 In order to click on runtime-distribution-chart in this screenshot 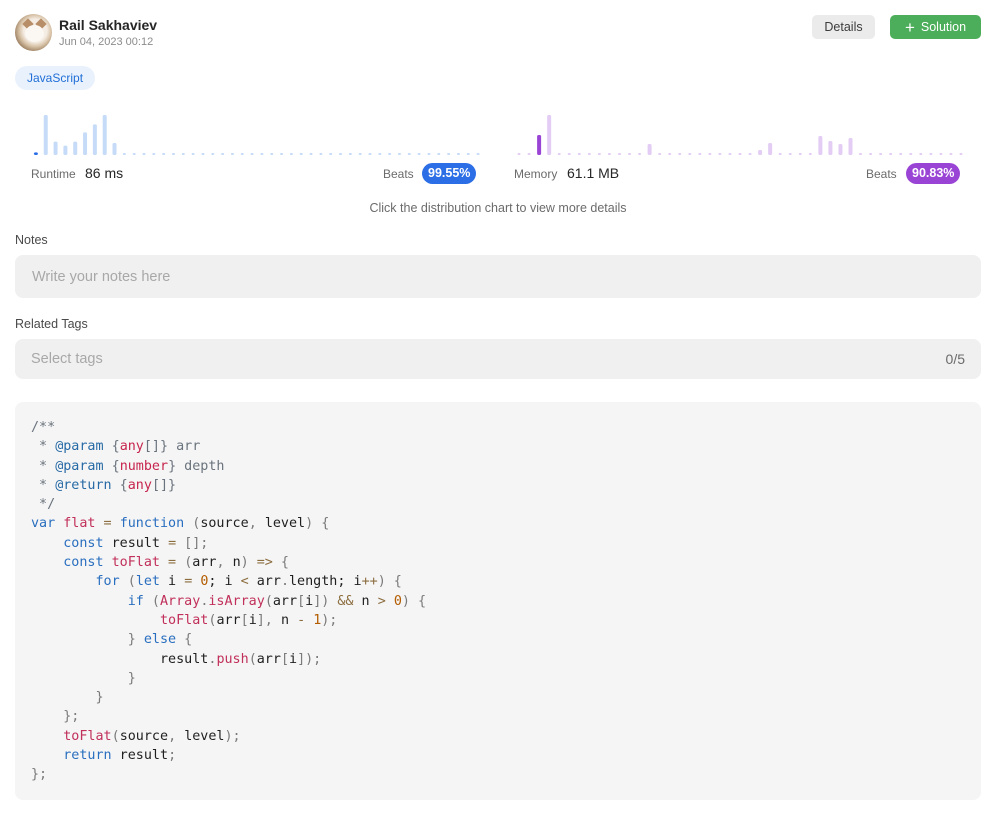, I will do `click(257, 133)`.